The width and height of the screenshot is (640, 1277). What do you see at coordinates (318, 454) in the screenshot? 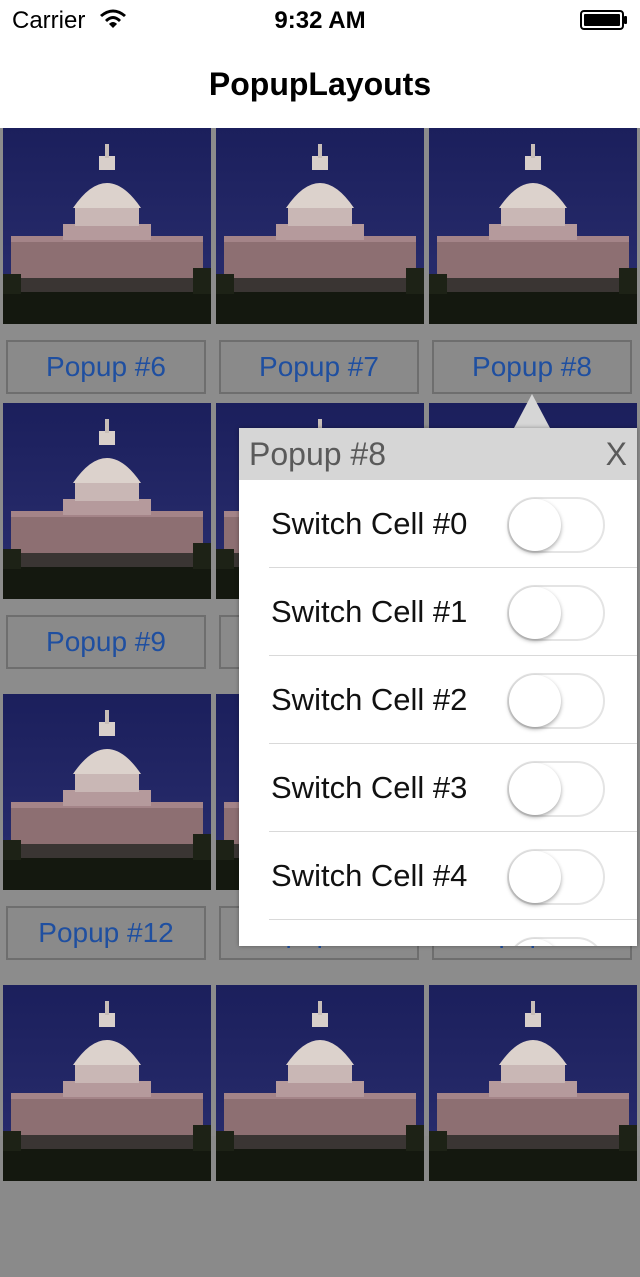
I see `popup-title: Popup #8` at bounding box center [318, 454].